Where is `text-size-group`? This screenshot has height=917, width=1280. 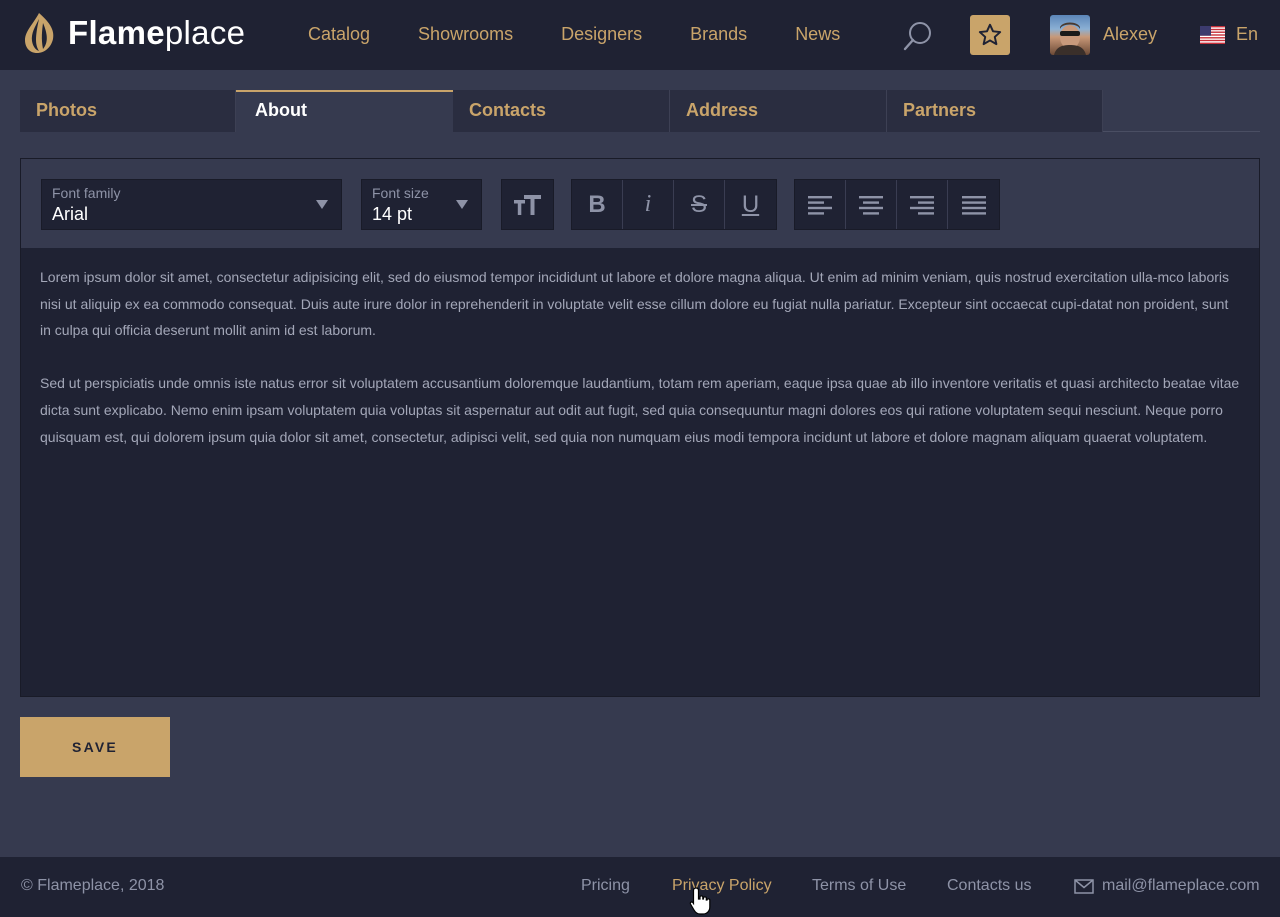 text-size-group is located at coordinates (527, 204).